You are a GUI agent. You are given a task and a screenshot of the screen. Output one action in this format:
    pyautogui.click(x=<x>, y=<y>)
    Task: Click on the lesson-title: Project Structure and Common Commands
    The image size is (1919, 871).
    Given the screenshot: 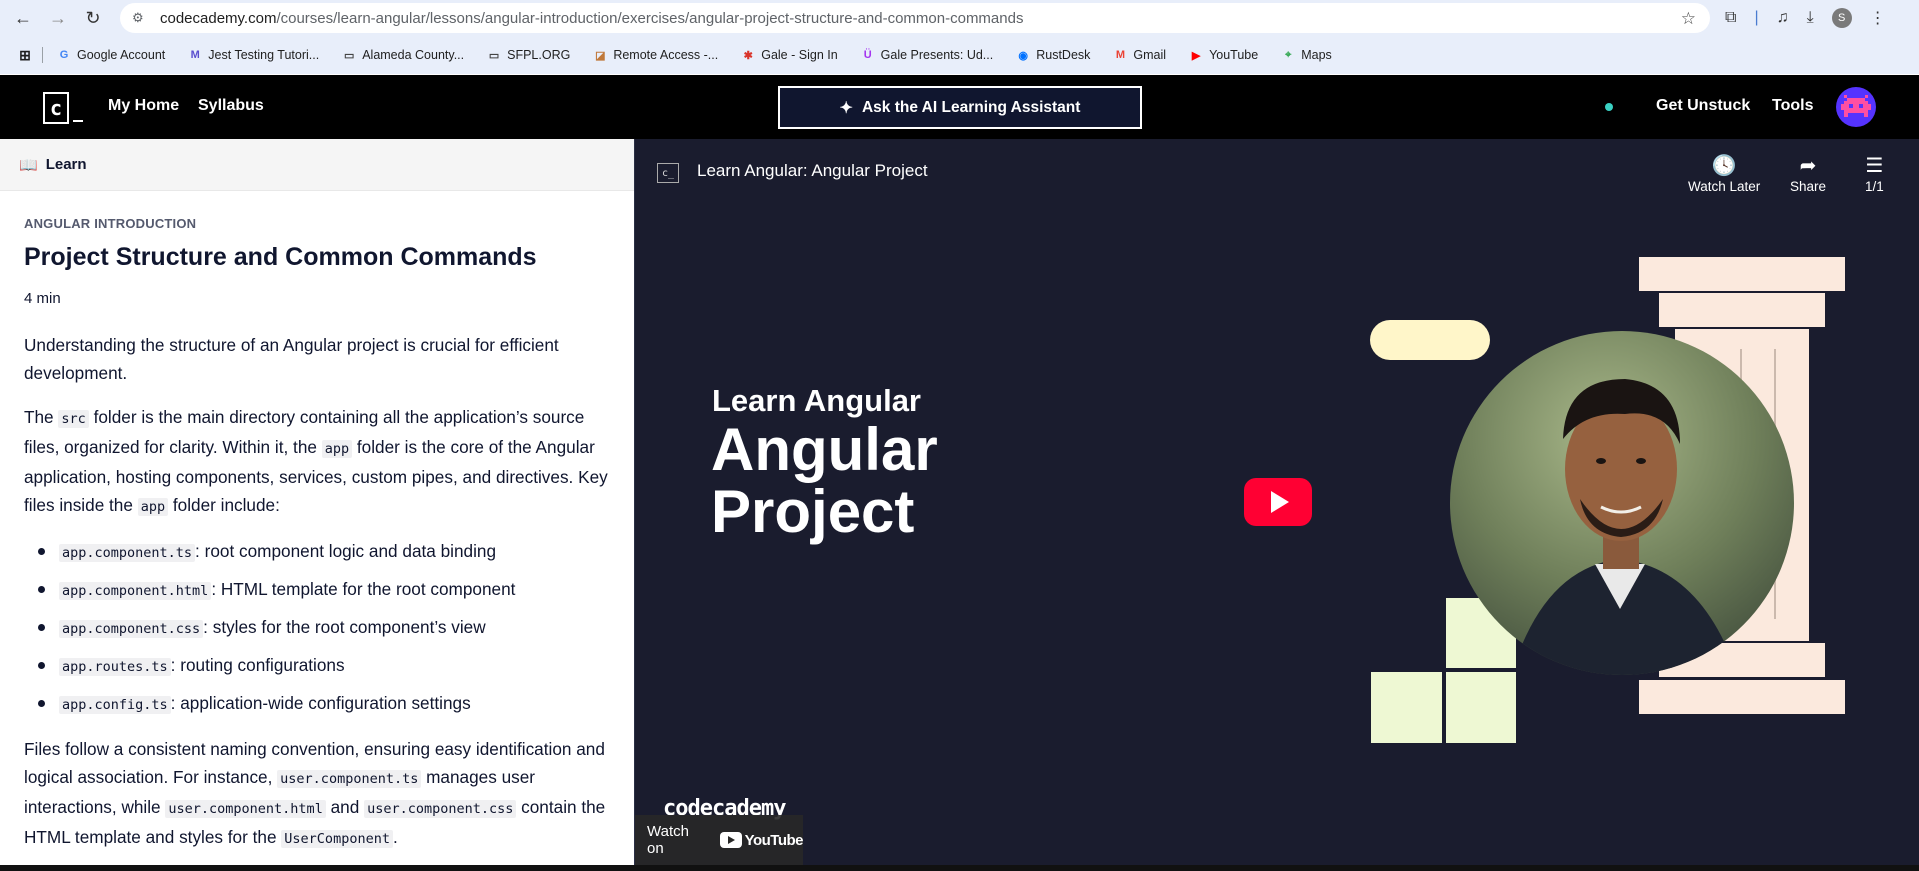 What is the action you would take?
    pyautogui.click(x=280, y=257)
    